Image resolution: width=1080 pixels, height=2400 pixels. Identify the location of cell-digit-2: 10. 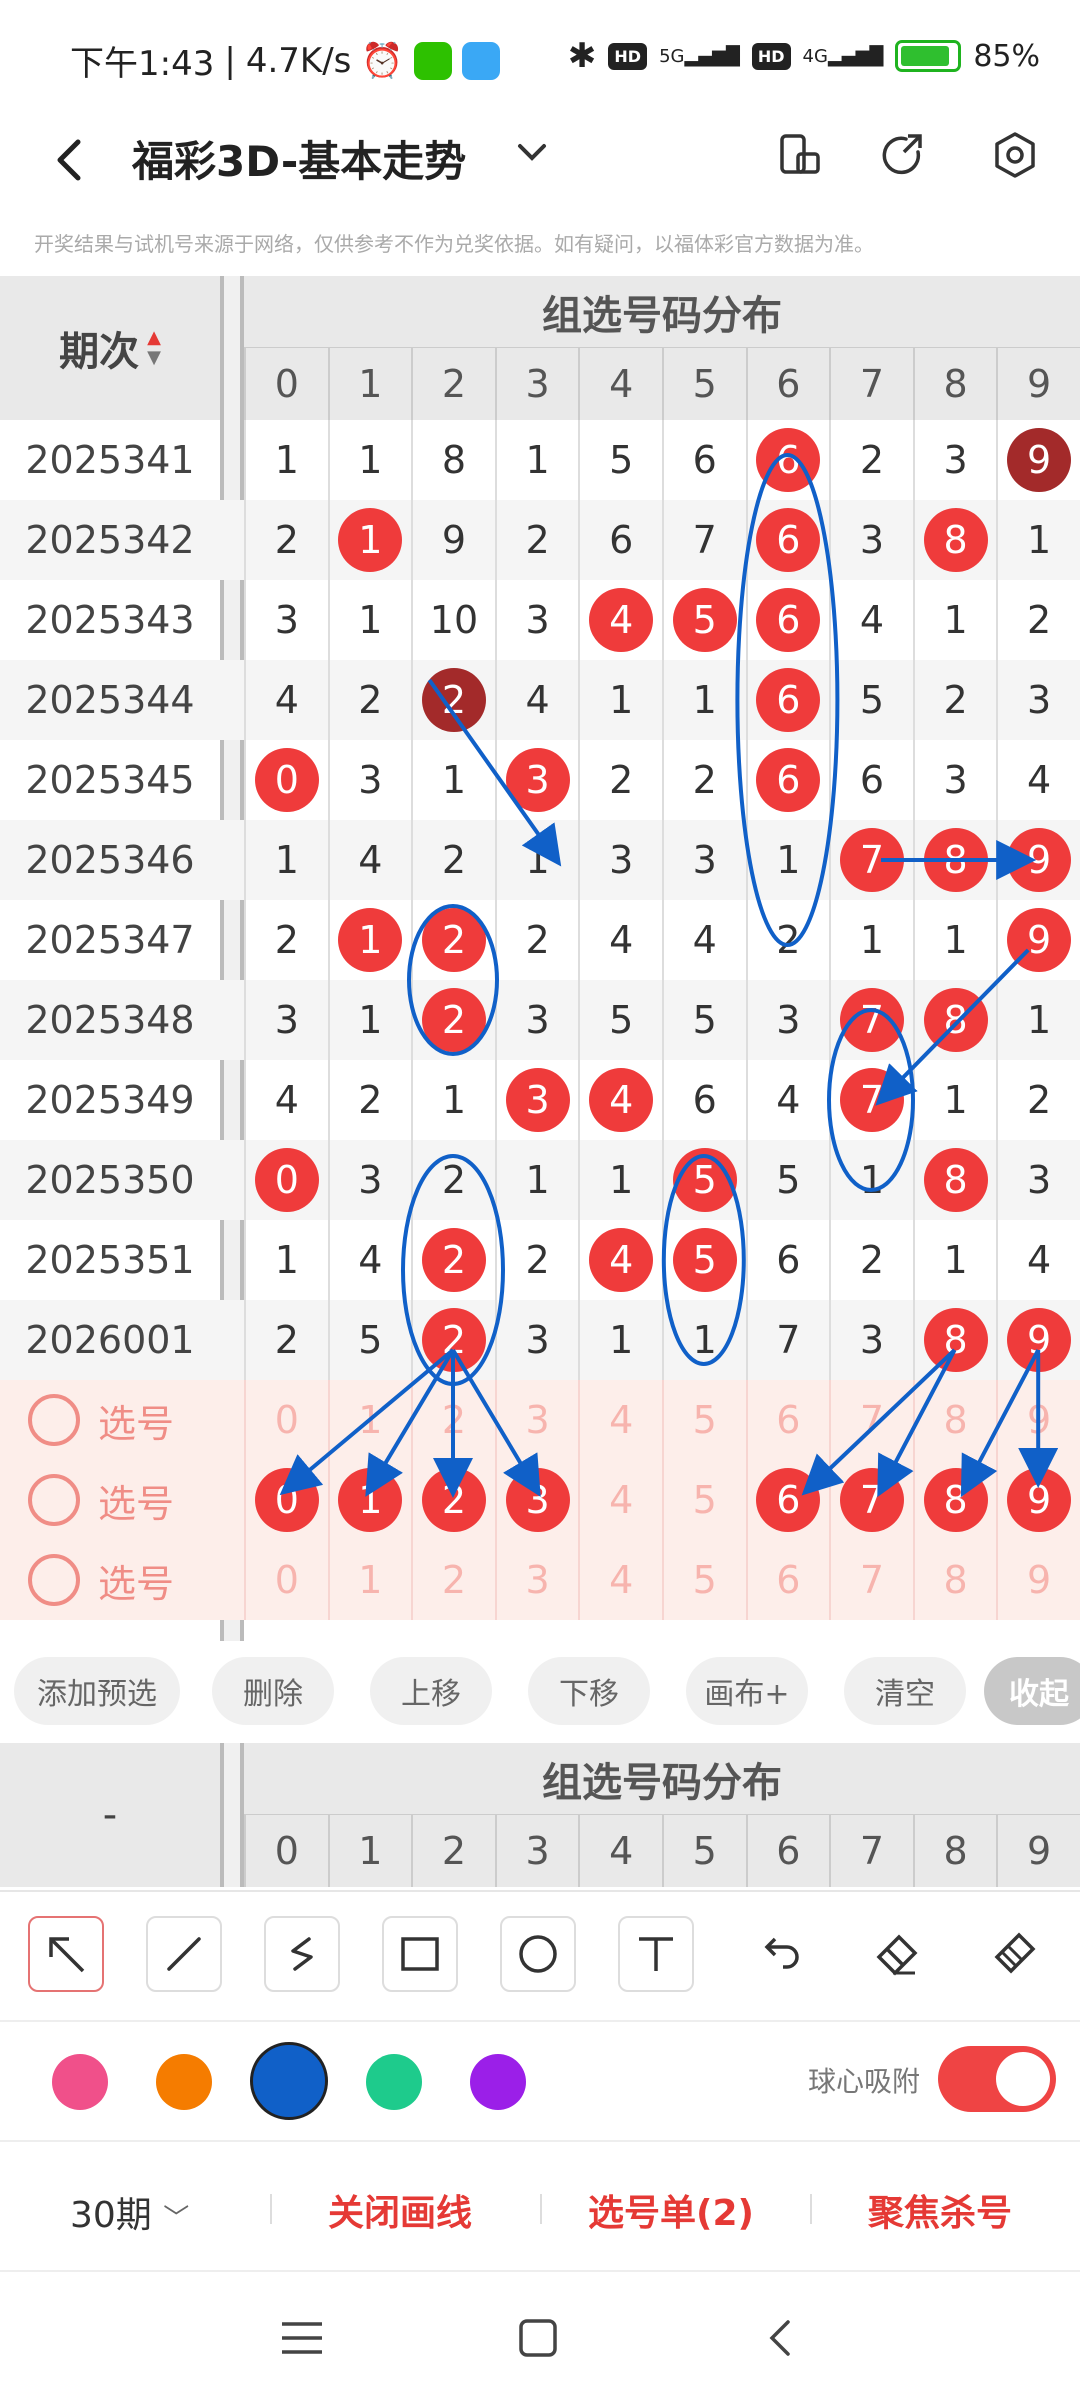
(453, 620).